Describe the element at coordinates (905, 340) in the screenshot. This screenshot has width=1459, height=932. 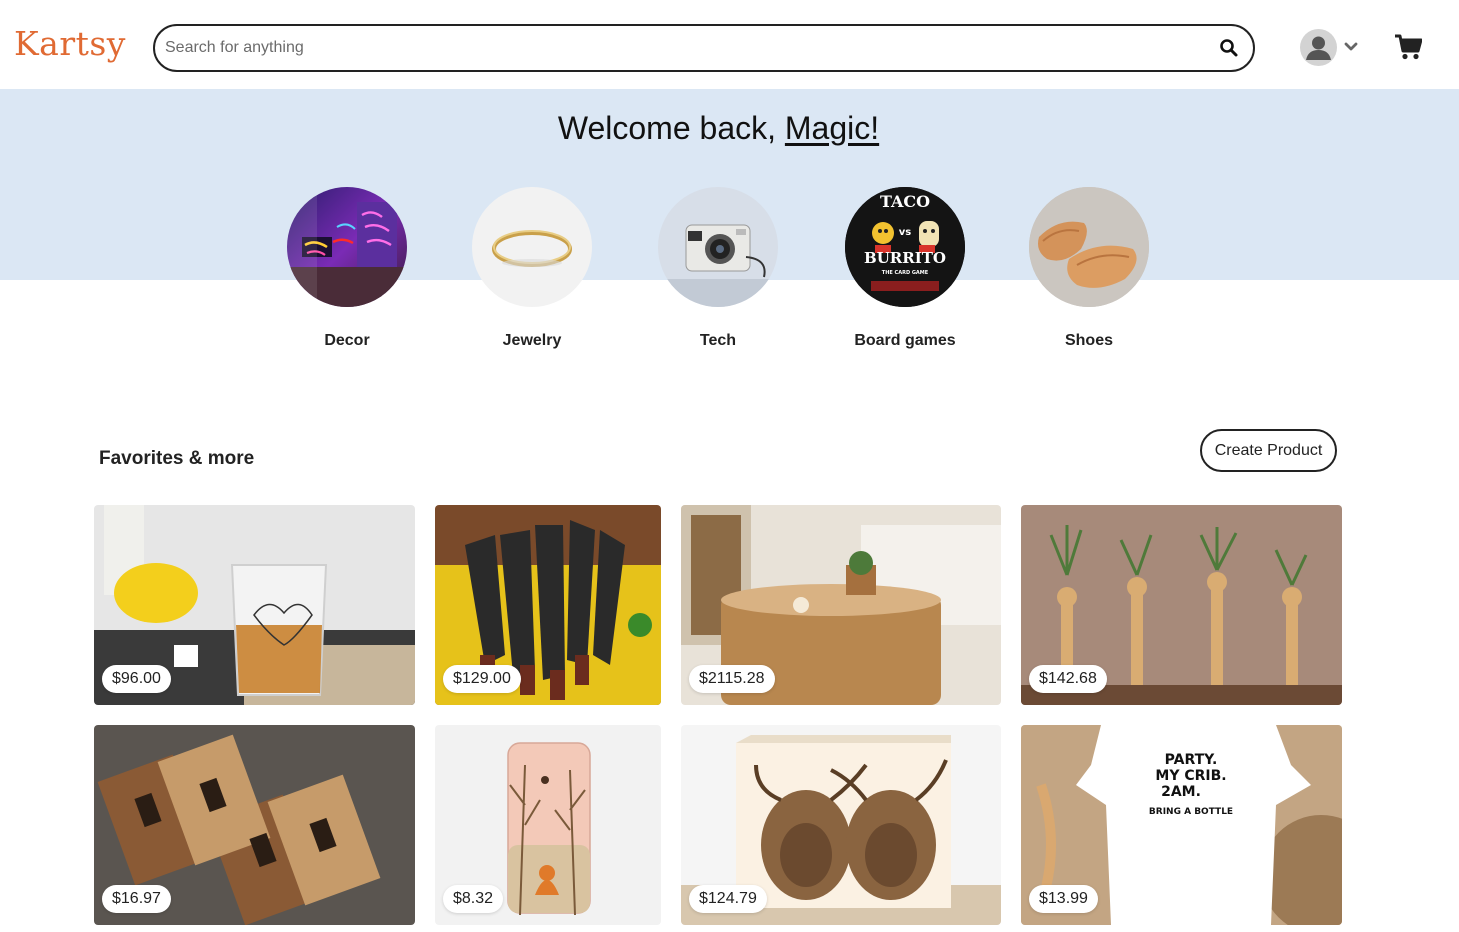
I see `category-label: Board games` at that location.